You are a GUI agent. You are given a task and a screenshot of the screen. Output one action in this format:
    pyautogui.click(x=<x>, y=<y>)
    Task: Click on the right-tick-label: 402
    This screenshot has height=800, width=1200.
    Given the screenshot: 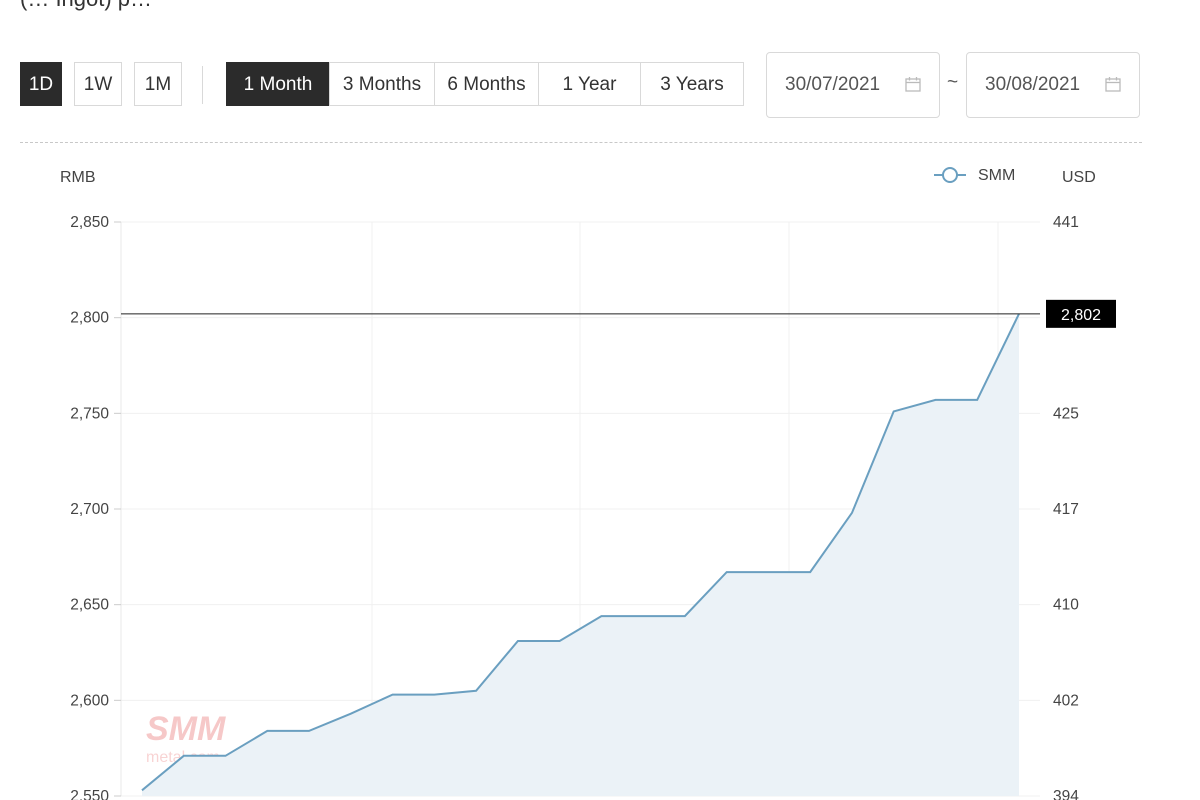 What is the action you would take?
    pyautogui.click(x=1066, y=700)
    